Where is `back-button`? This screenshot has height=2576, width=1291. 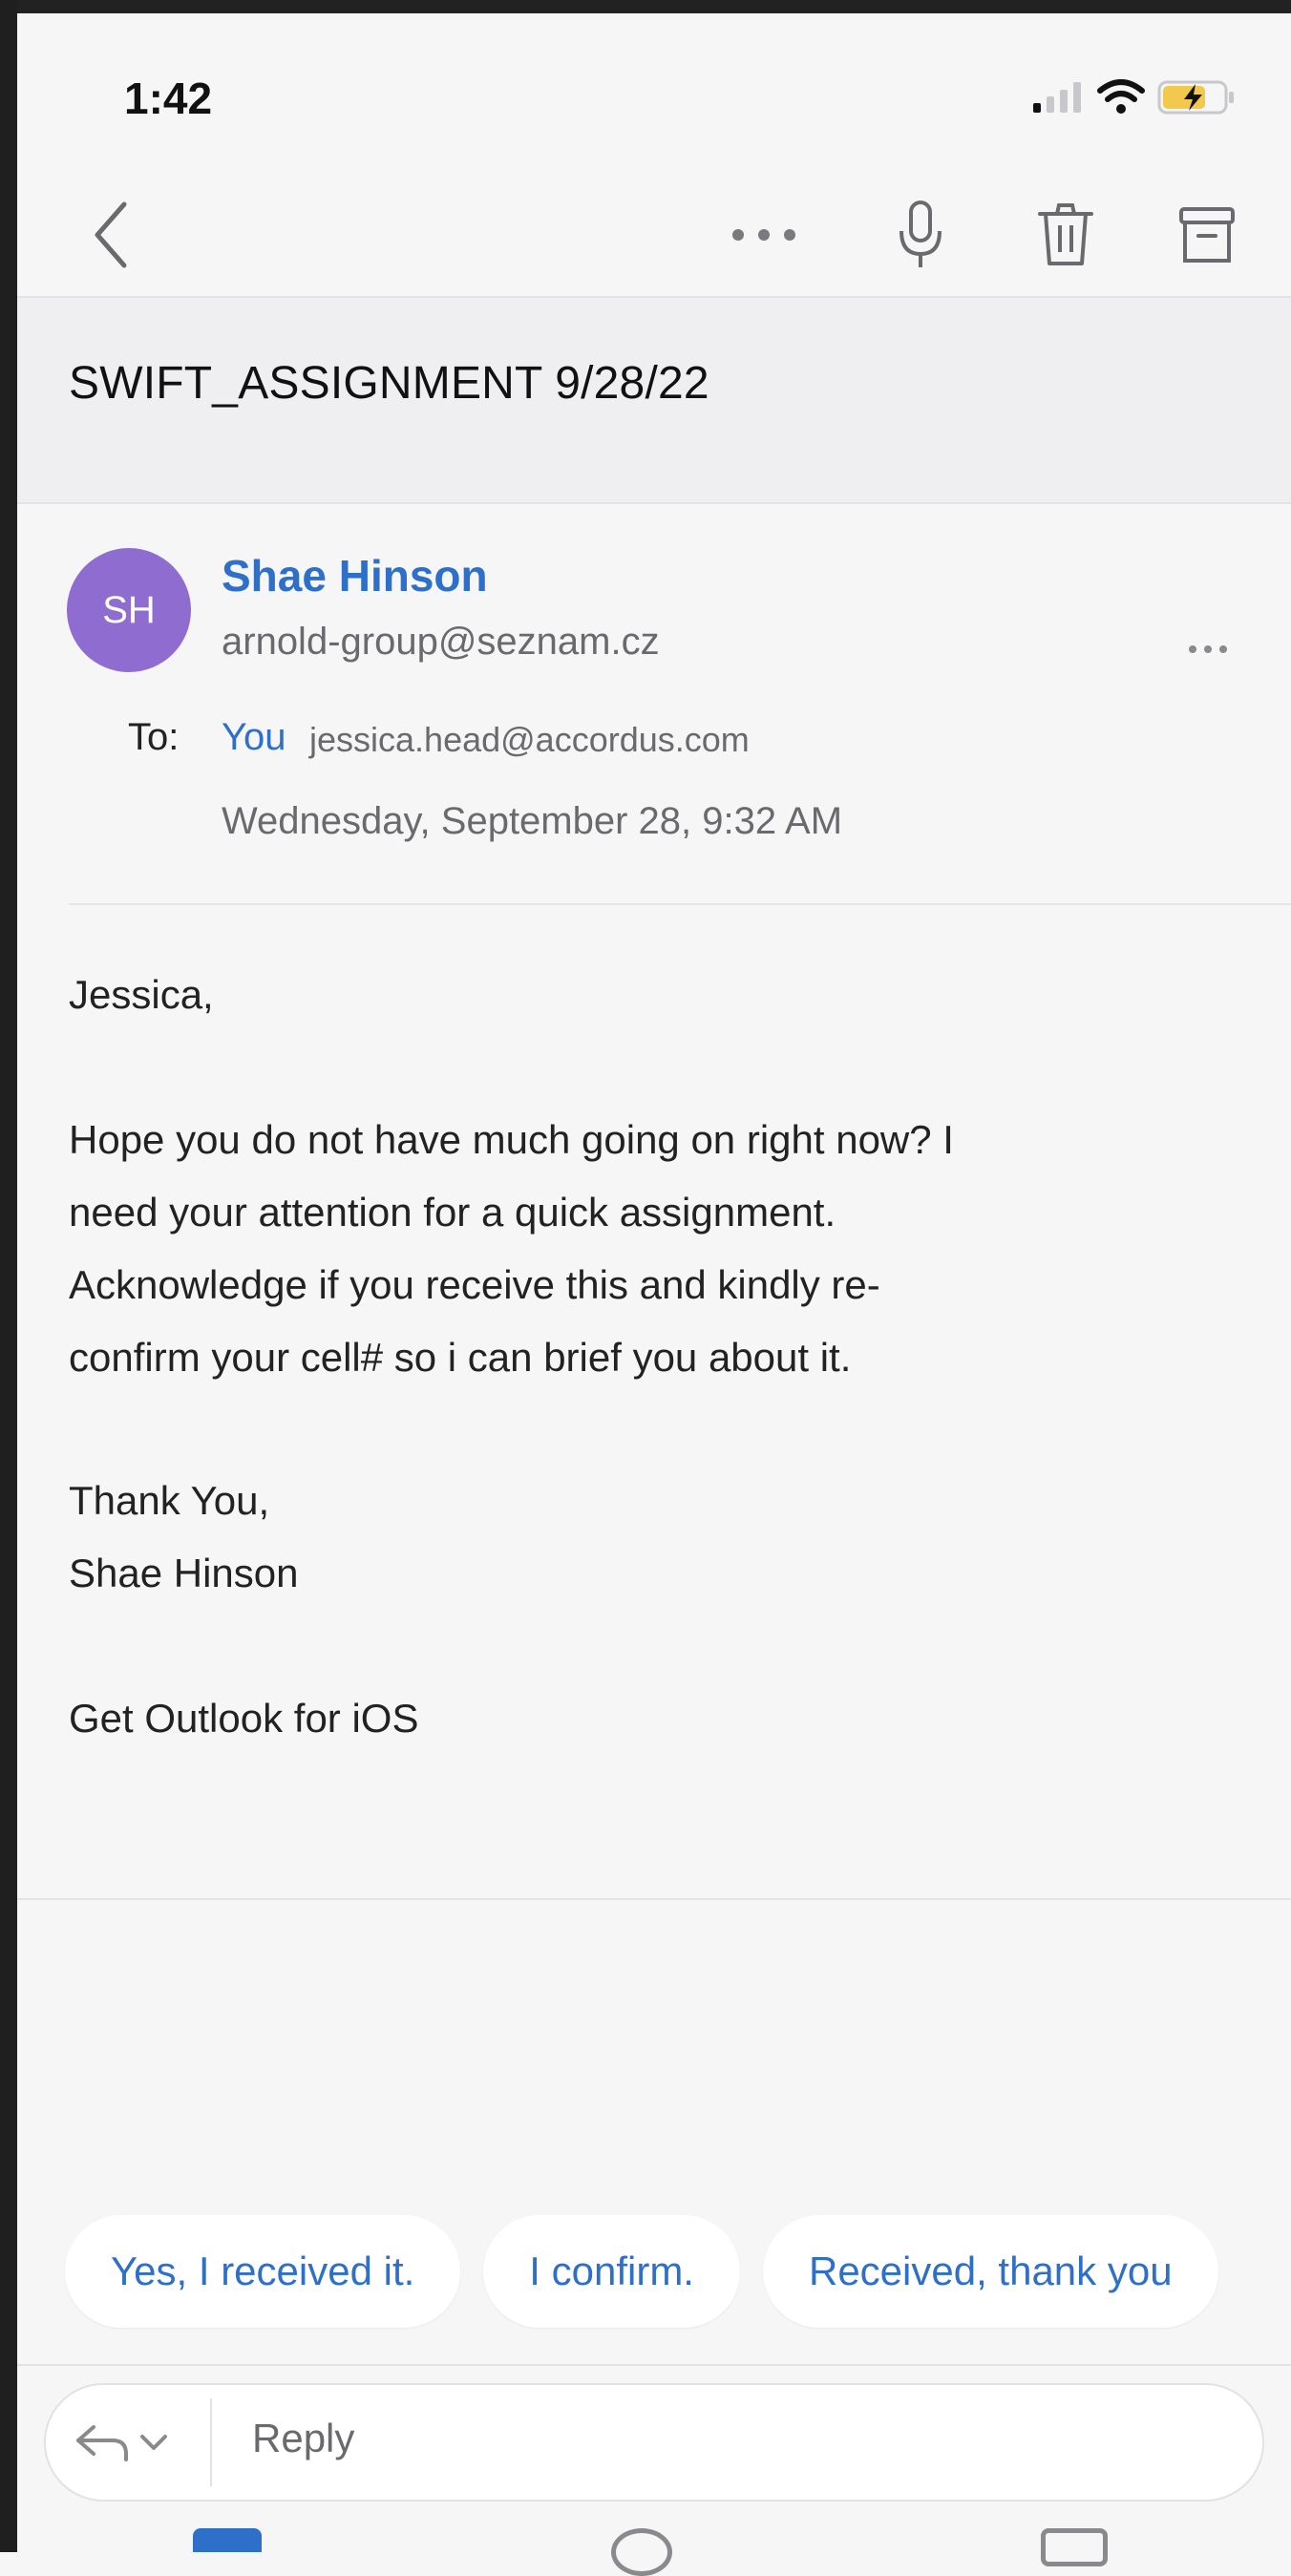
back-button is located at coordinates (110, 235).